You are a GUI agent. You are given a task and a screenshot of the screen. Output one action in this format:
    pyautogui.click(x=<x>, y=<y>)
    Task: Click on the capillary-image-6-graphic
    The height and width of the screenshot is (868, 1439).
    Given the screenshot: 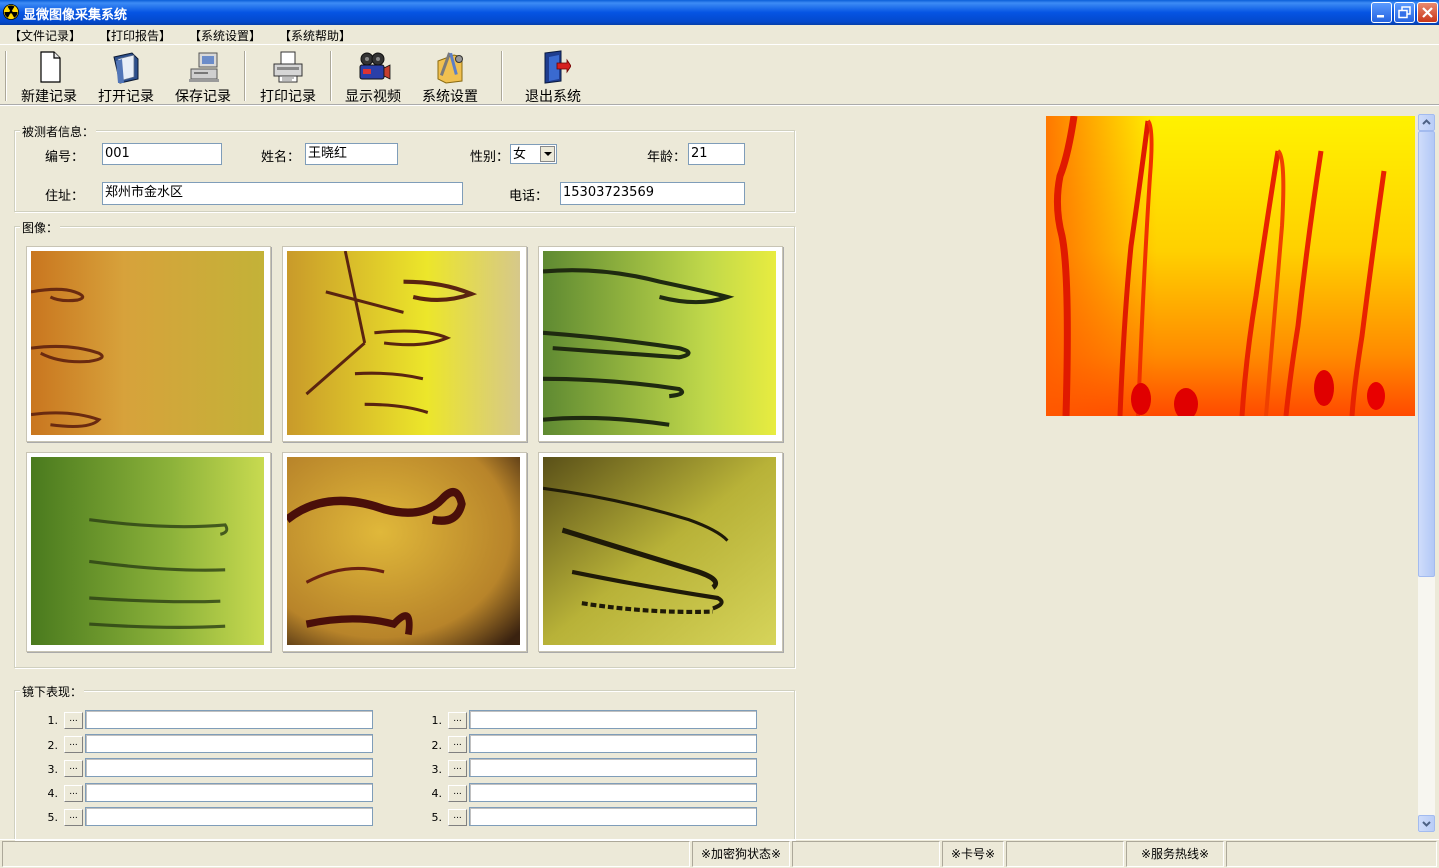 What is the action you would take?
    pyautogui.click(x=659, y=551)
    